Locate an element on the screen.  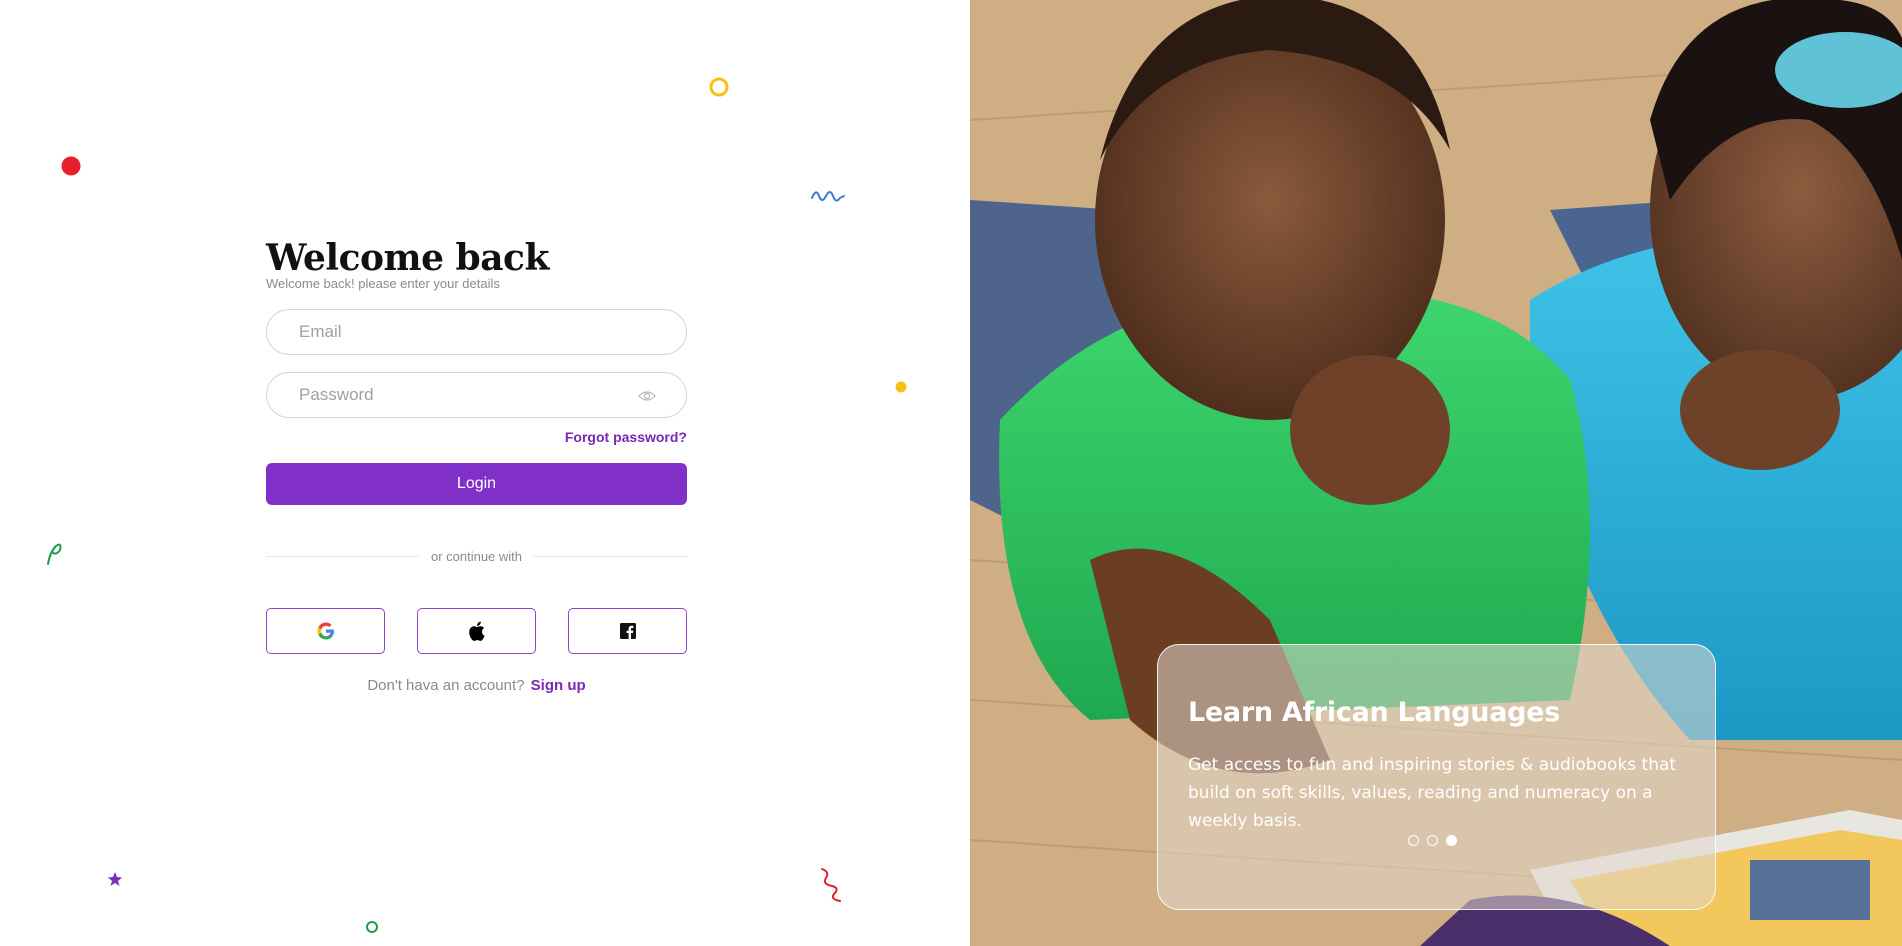
facebook-icon is located at coordinates (627, 631).